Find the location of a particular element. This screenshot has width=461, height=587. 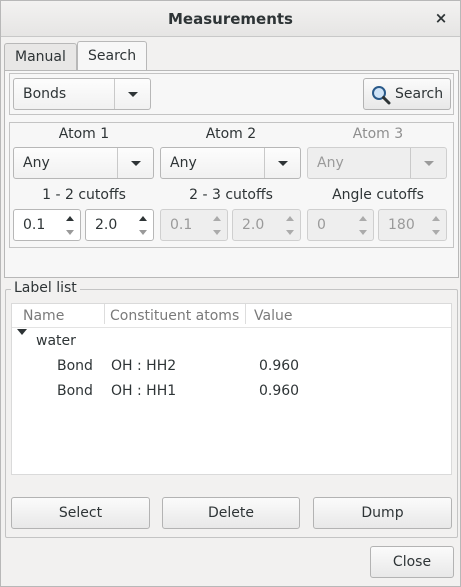

cutoff12-max-value: 2.0 is located at coordinates (106, 225).